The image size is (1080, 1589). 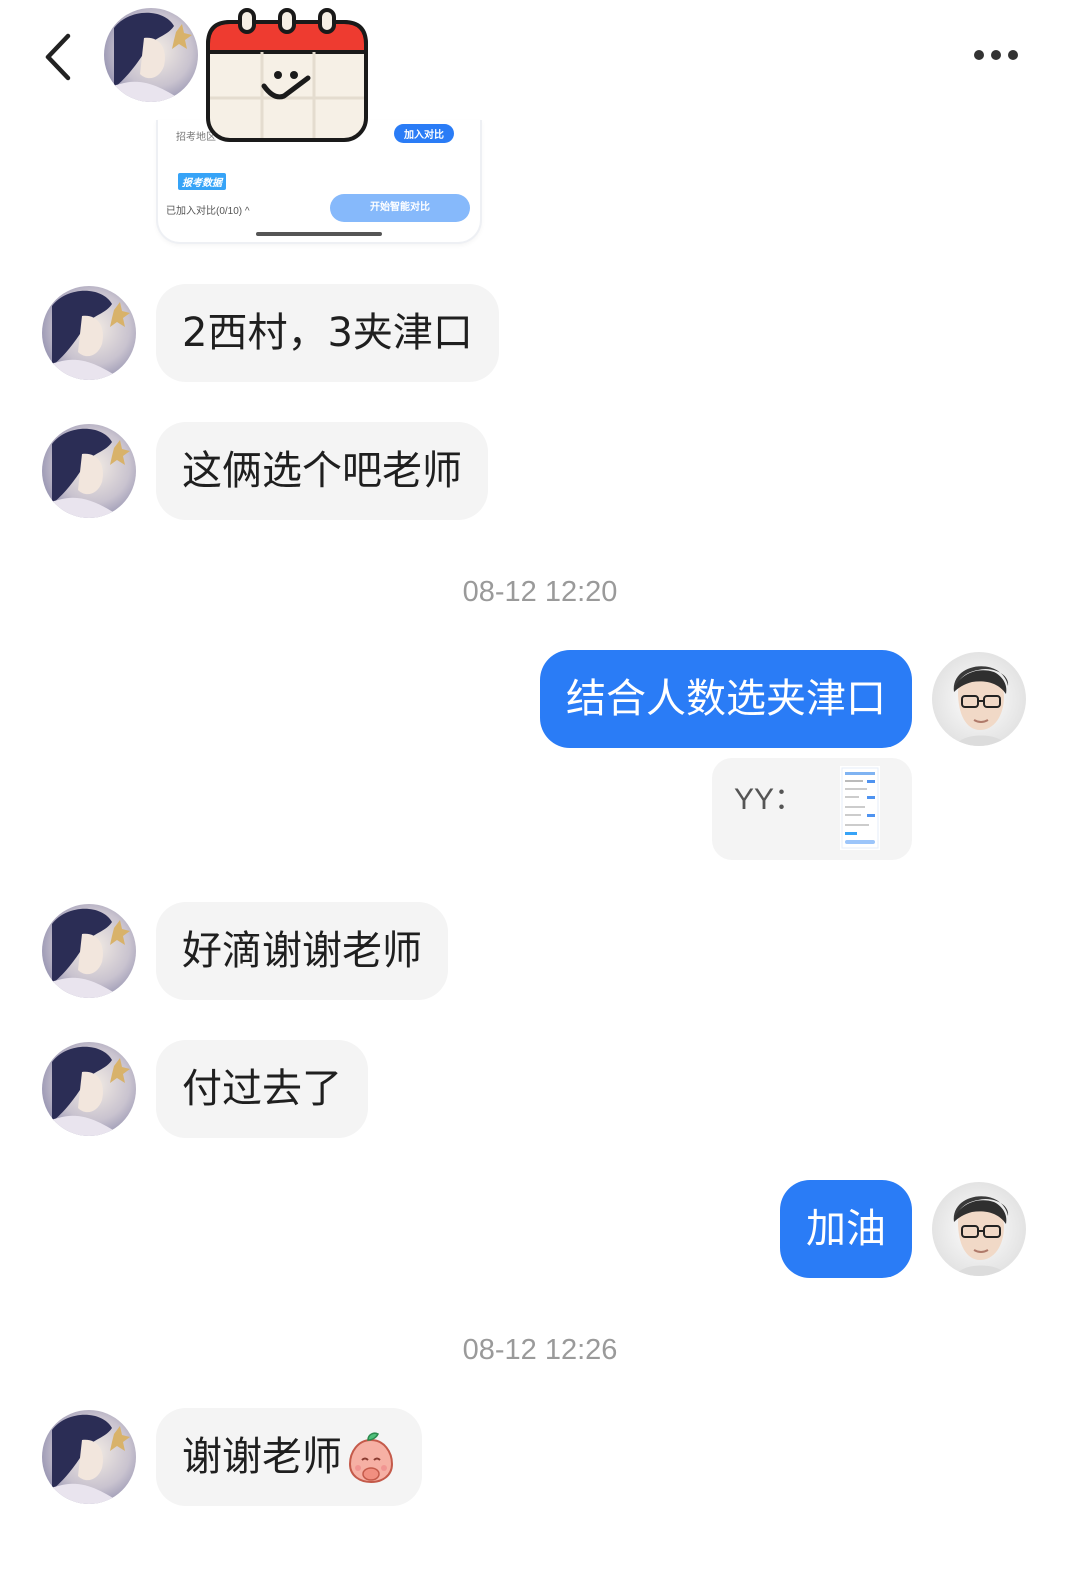 What do you see at coordinates (540, 592) in the screenshot?
I see `timestamp: 08-12 12:20` at bounding box center [540, 592].